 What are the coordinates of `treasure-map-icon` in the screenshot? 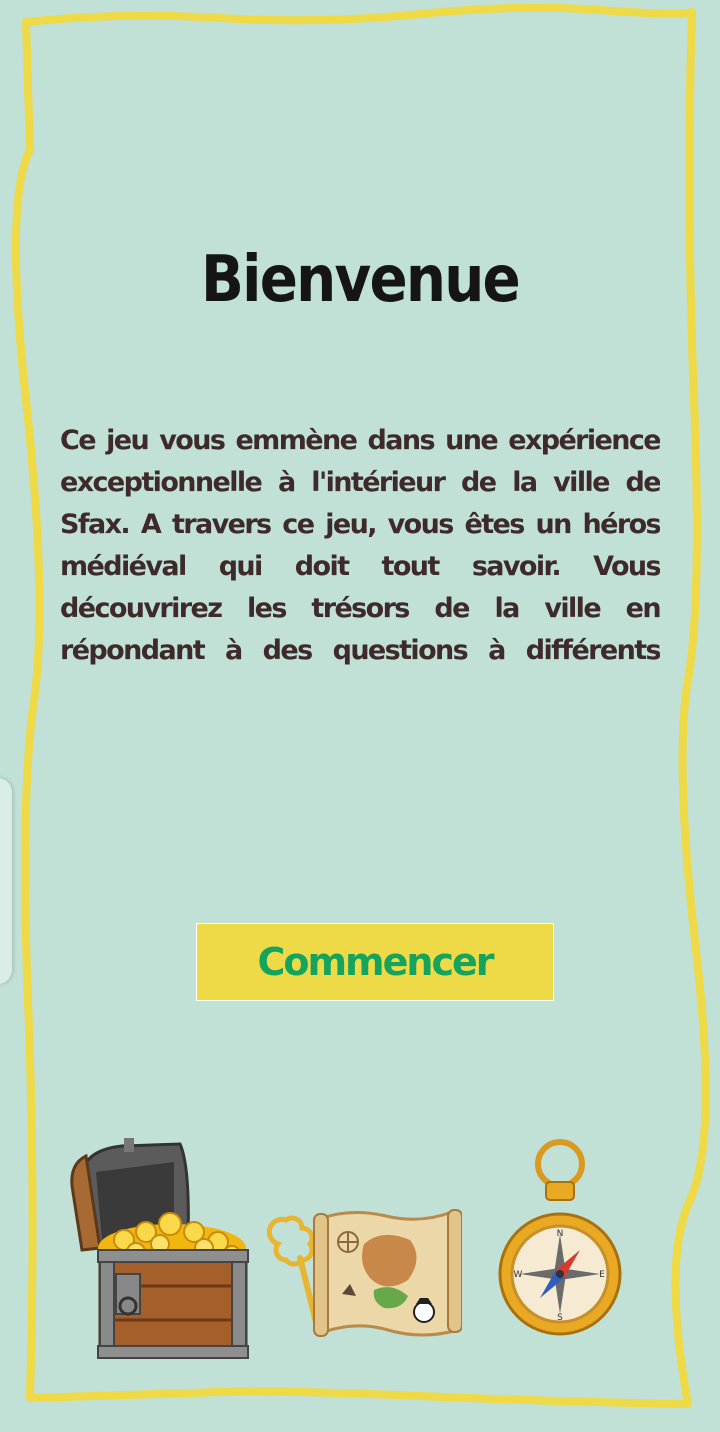 It's located at (387, 1273).